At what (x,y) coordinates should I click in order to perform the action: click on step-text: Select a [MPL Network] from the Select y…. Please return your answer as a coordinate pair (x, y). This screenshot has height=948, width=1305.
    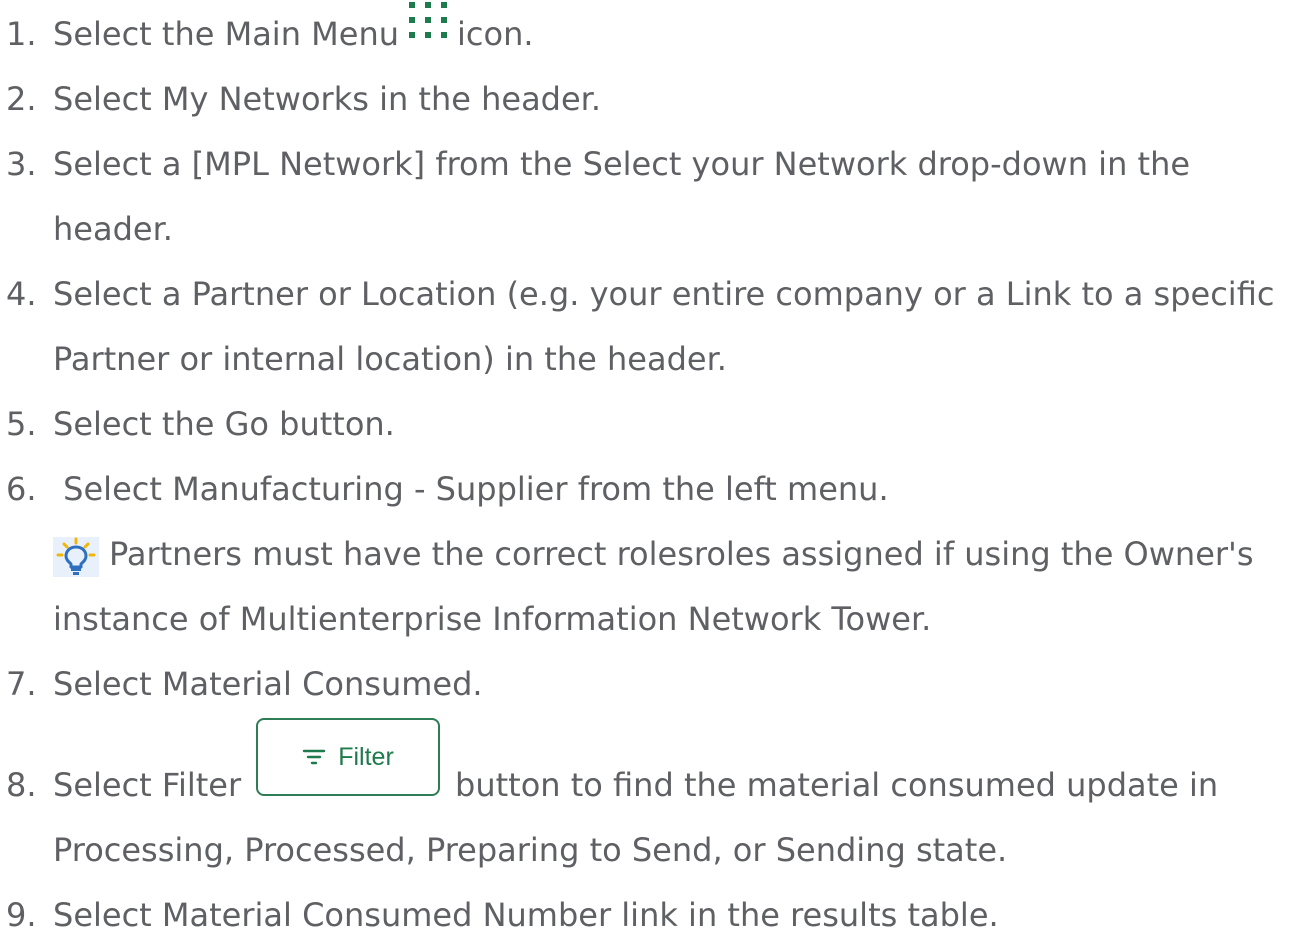
    Looking at the image, I should click on (622, 164).